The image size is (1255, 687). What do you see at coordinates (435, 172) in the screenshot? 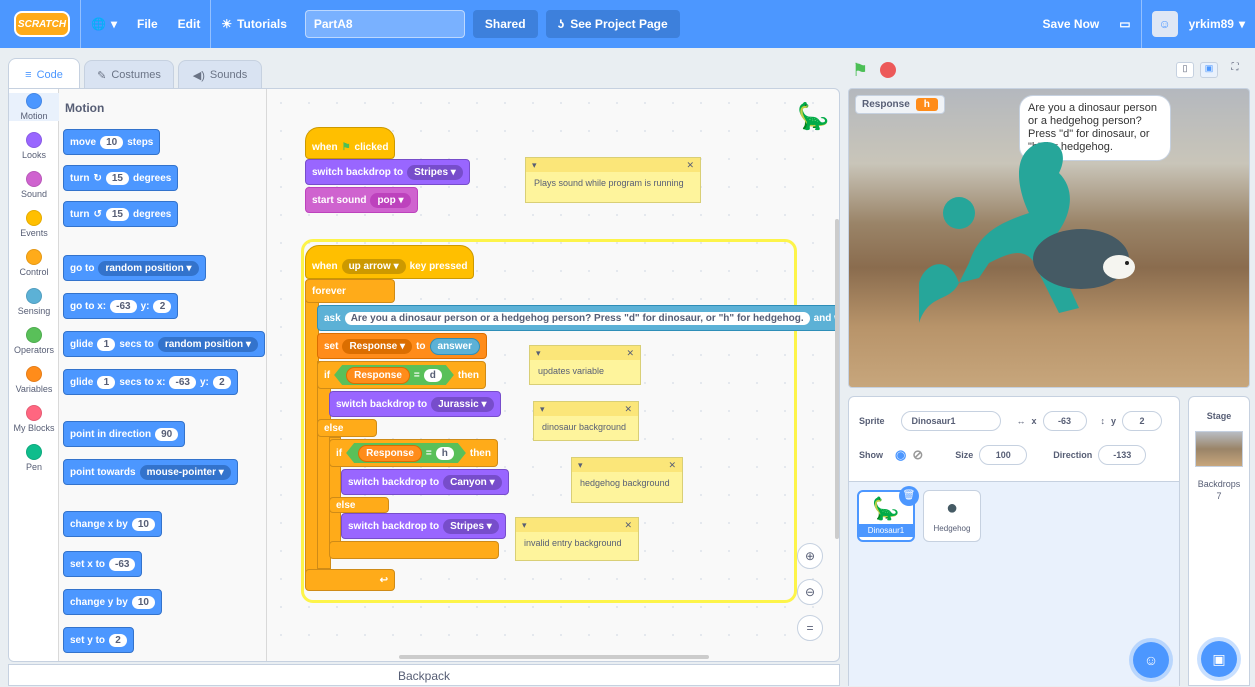
I see `backdrop-dropdown: Stripes ▾` at bounding box center [435, 172].